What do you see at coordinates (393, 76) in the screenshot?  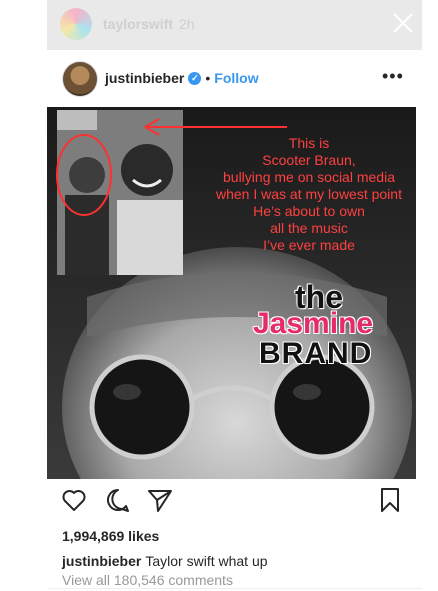 I see `more-options-icon: •••` at bounding box center [393, 76].